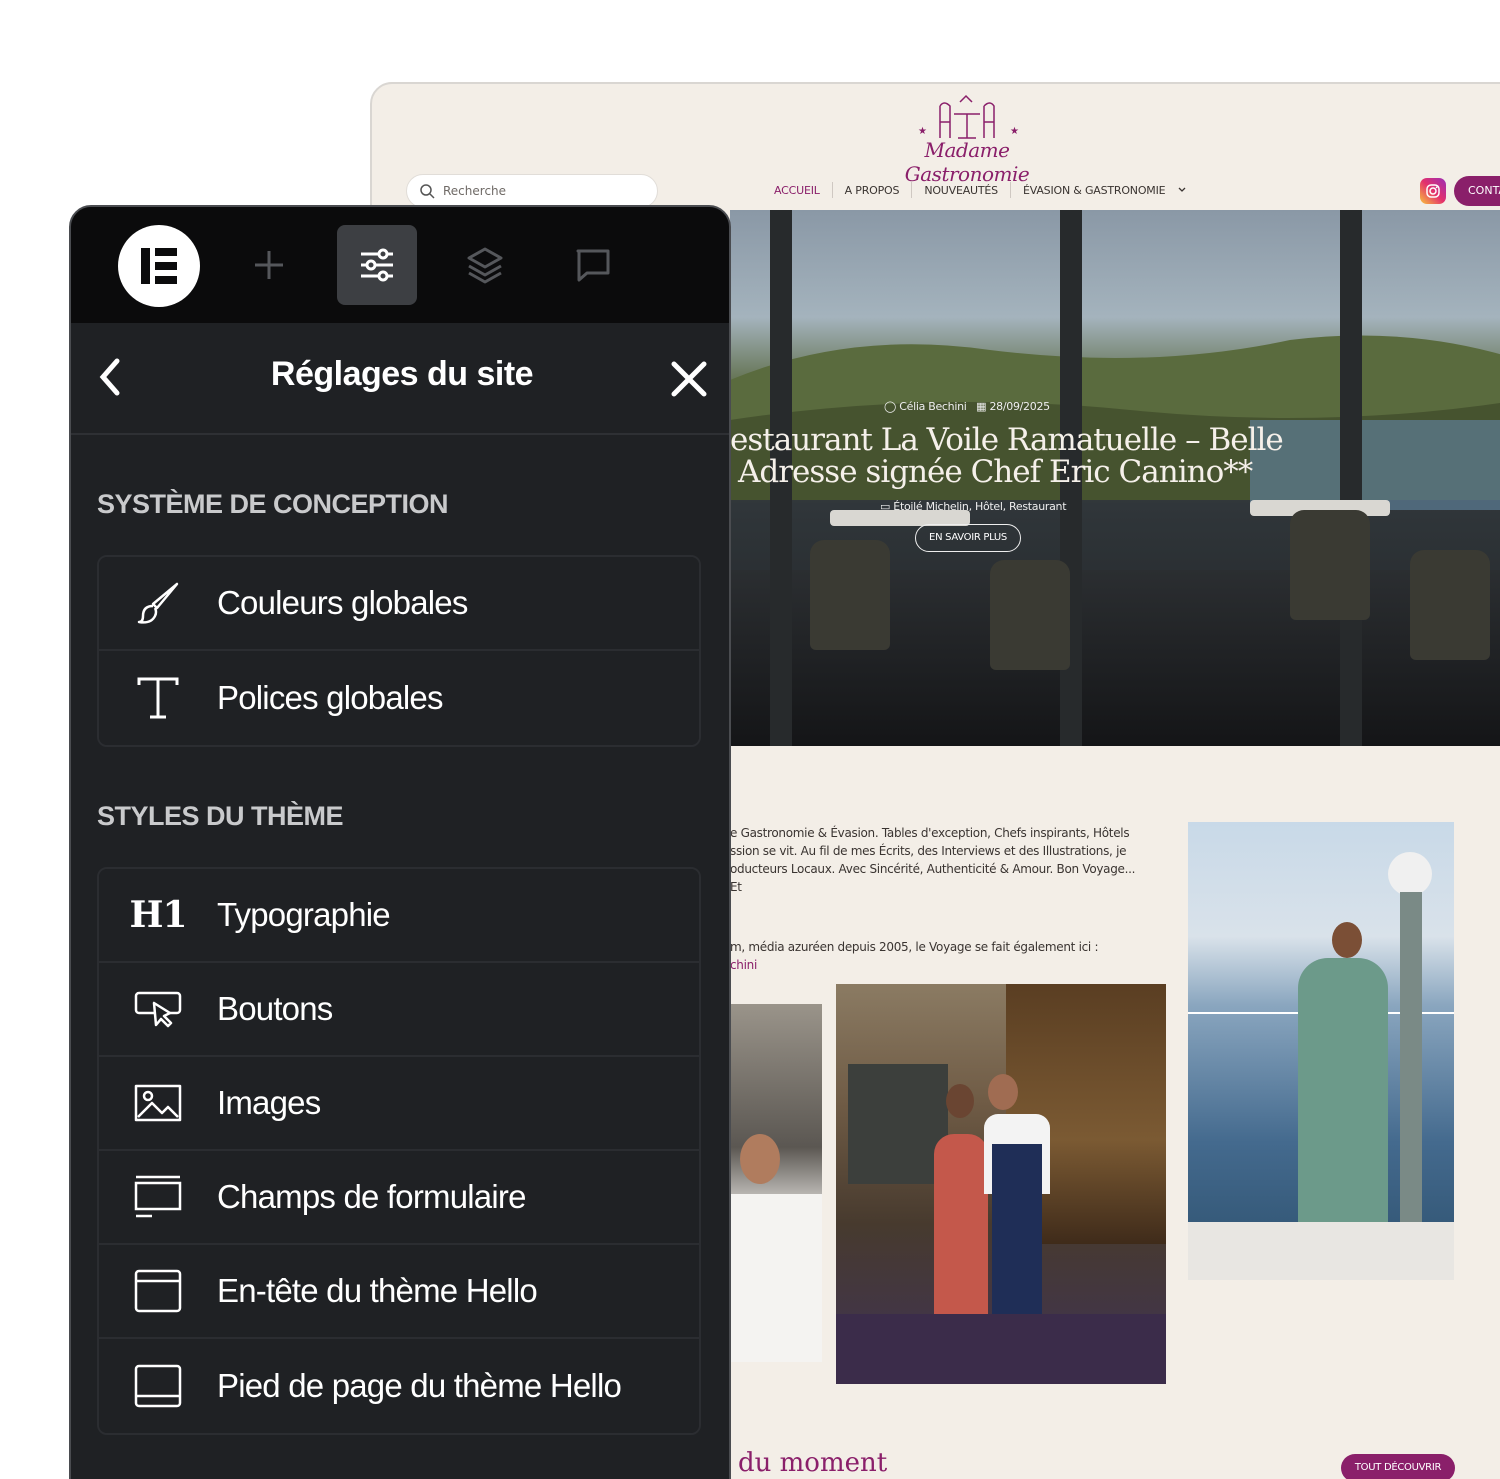  What do you see at coordinates (158, 1197) in the screenshot?
I see `form-field-icon` at bounding box center [158, 1197].